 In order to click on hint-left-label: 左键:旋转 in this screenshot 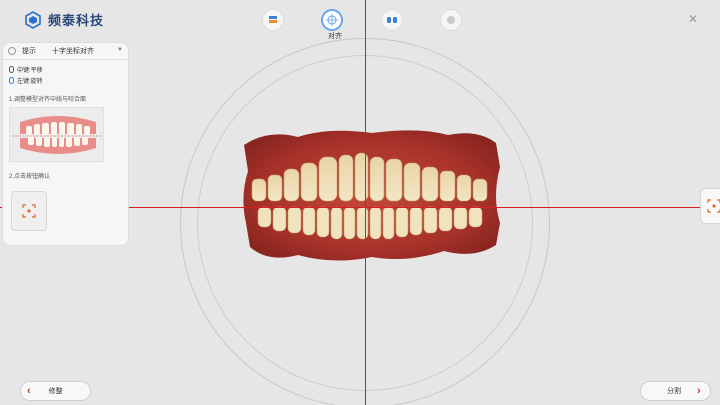, I will do `click(30, 82)`.